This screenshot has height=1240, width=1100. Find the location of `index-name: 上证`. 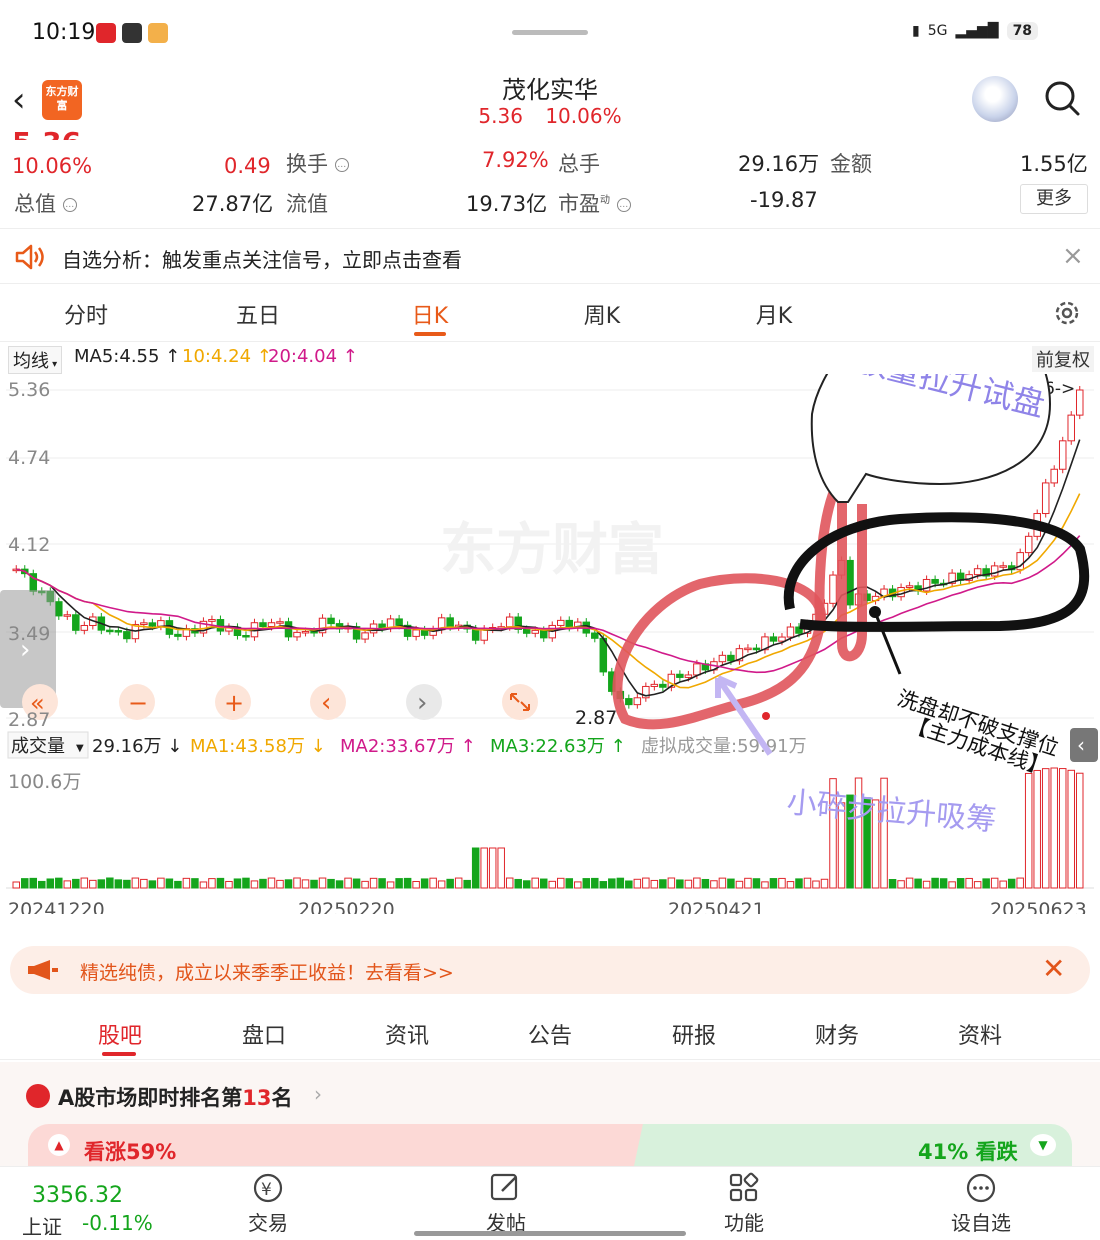

index-name: 上证 is located at coordinates (42, 1225).